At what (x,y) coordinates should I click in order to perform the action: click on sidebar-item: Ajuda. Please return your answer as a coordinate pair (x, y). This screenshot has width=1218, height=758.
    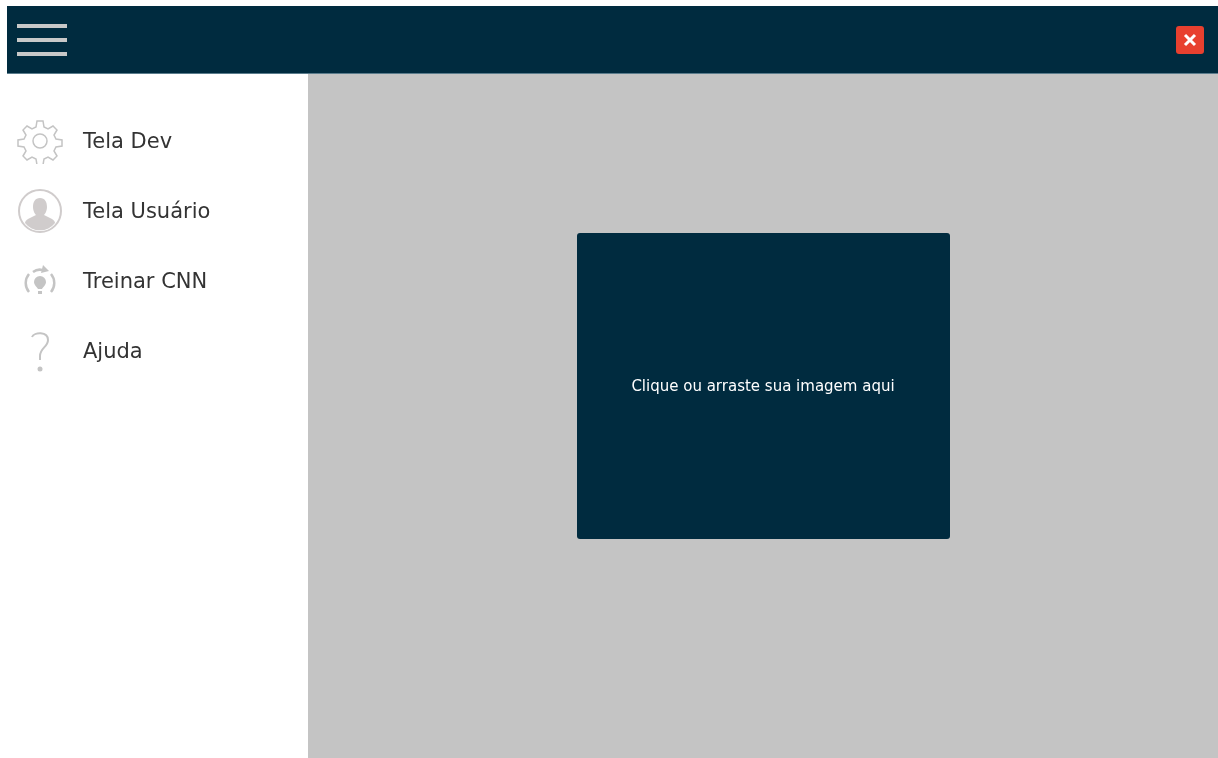
    Looking at the image, I should click on (113, 351).